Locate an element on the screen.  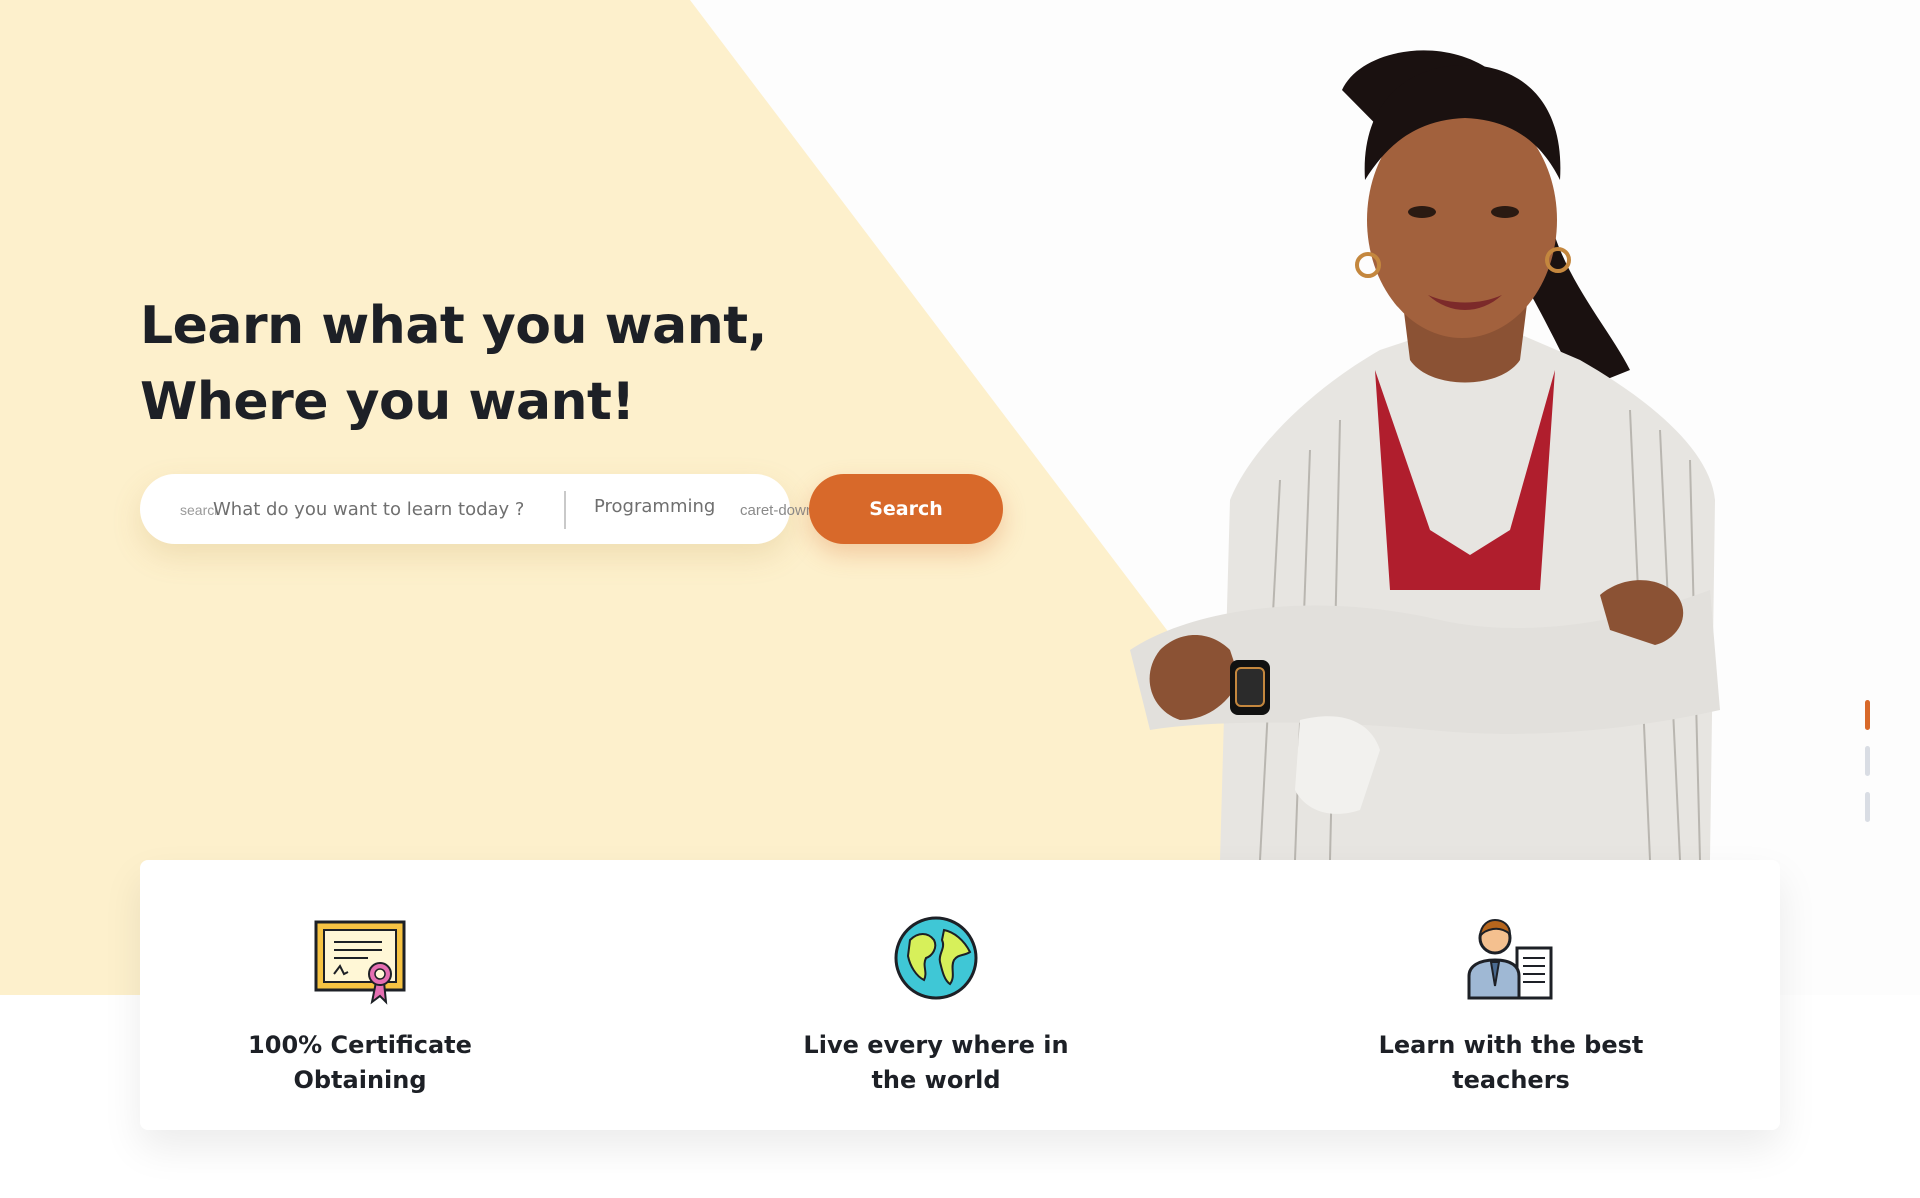
slider-indicator is located at coordinates (1868, 769).